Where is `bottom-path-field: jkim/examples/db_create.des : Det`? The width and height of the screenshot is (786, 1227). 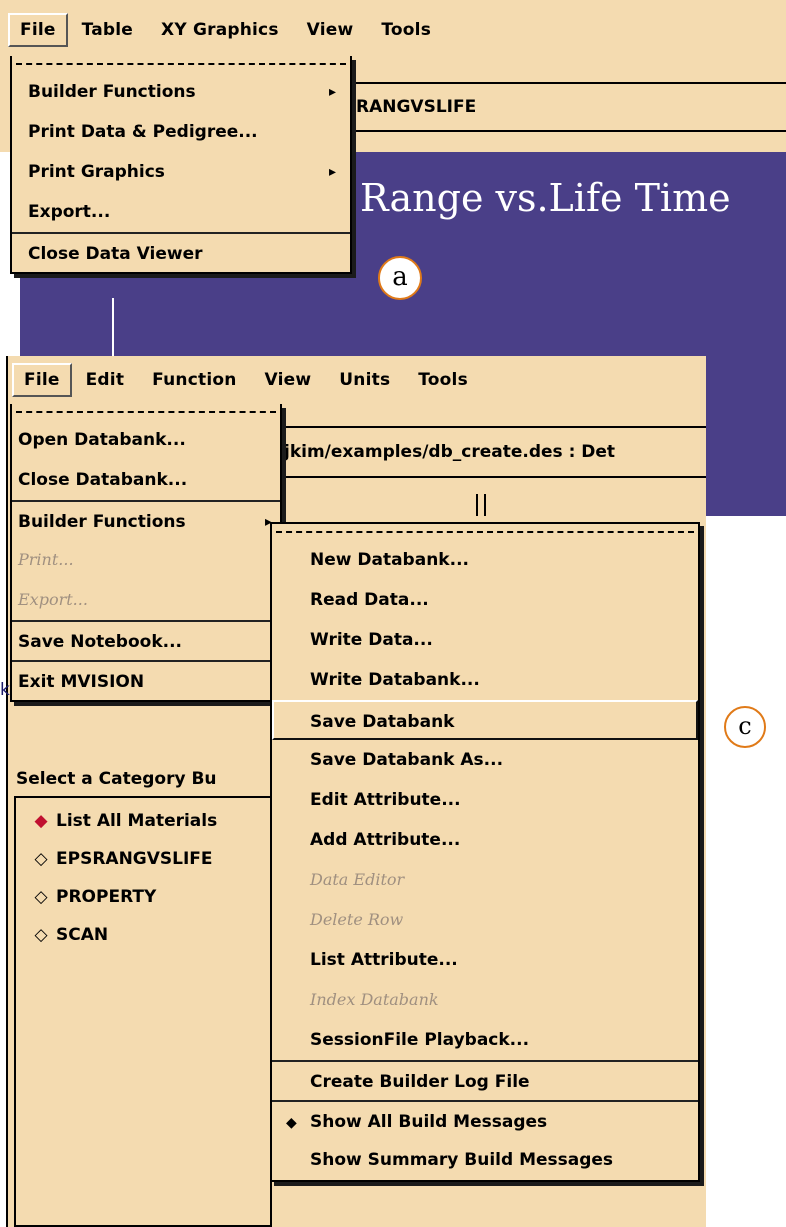 bottom-path-field: jkim/examples/db_create.des : Det is located at coordinates (491, 452).